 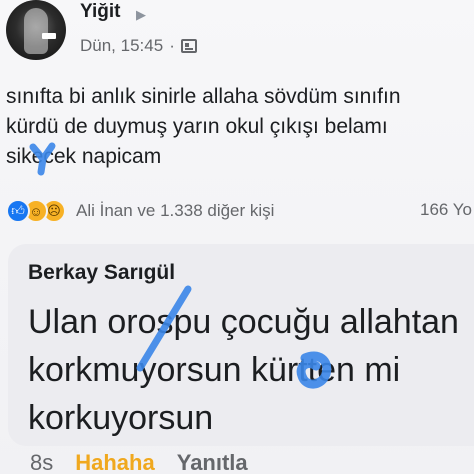 I want to click on post-meta: Dün, 15:45 ·, so click(x=138, y=46).